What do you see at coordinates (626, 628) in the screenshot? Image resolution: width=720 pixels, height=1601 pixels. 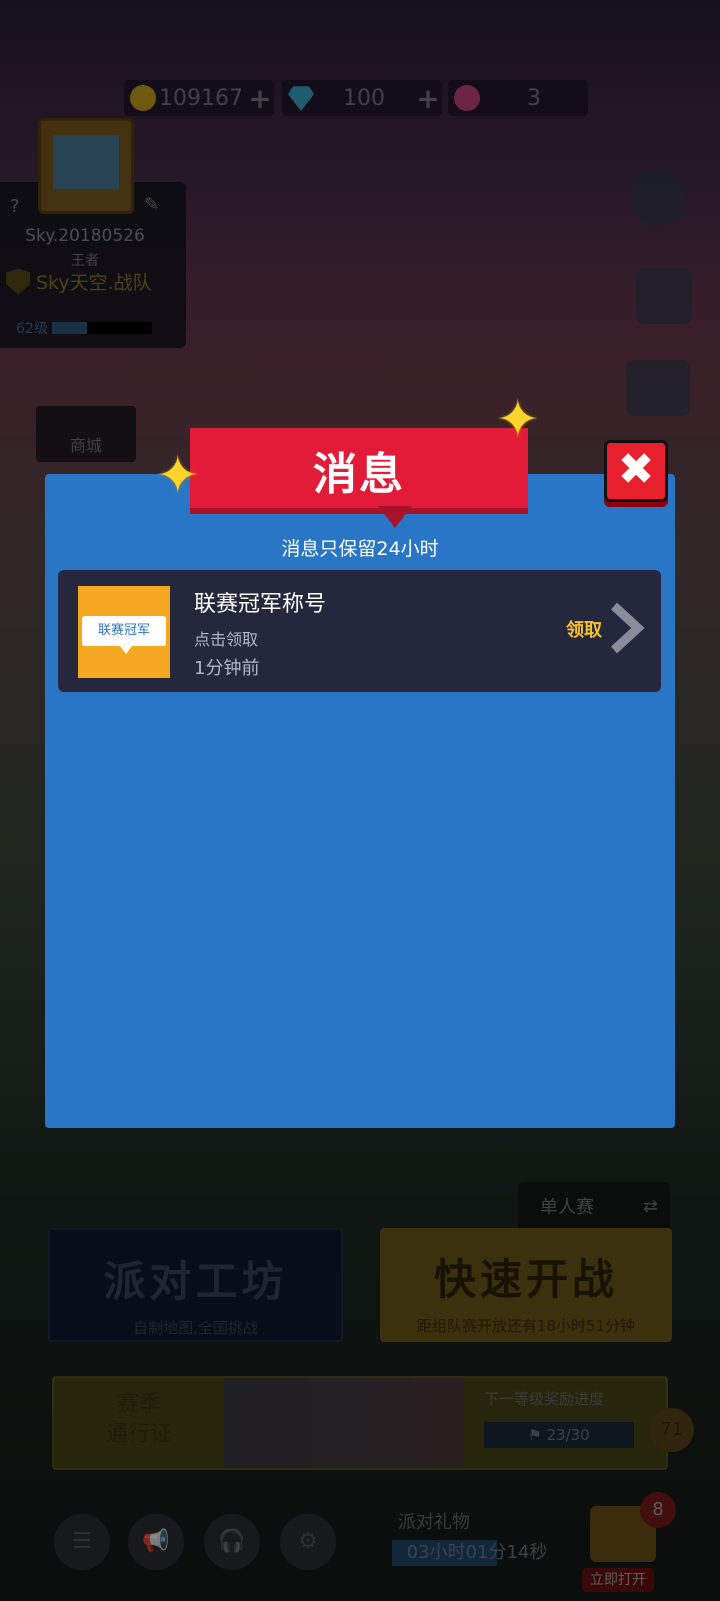 I see `chevron-right-icon` at bounding box center [626, 628].